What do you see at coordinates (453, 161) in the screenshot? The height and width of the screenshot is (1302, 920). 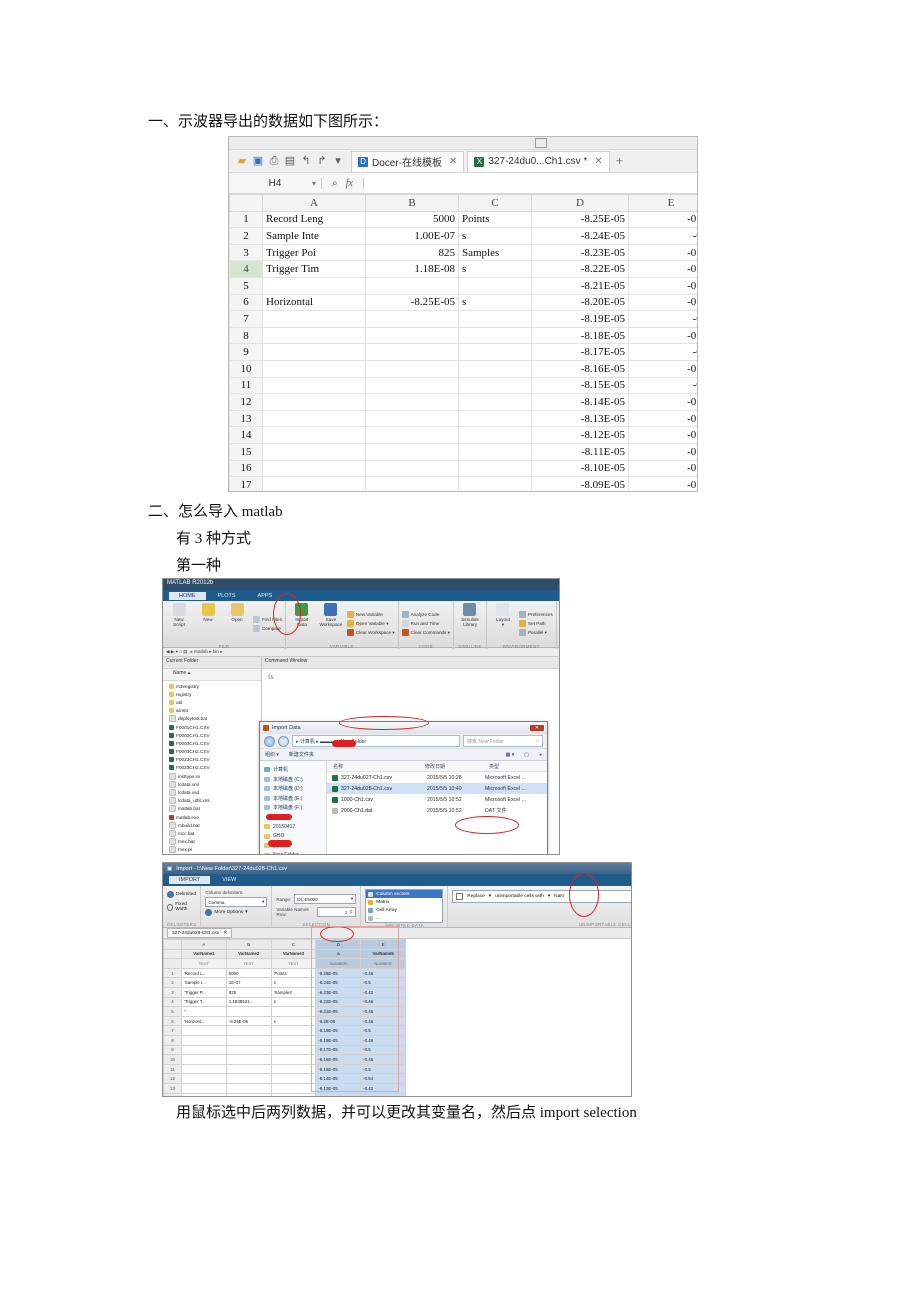 I see `close-icon: ✕` at bounding box center [453, 161].